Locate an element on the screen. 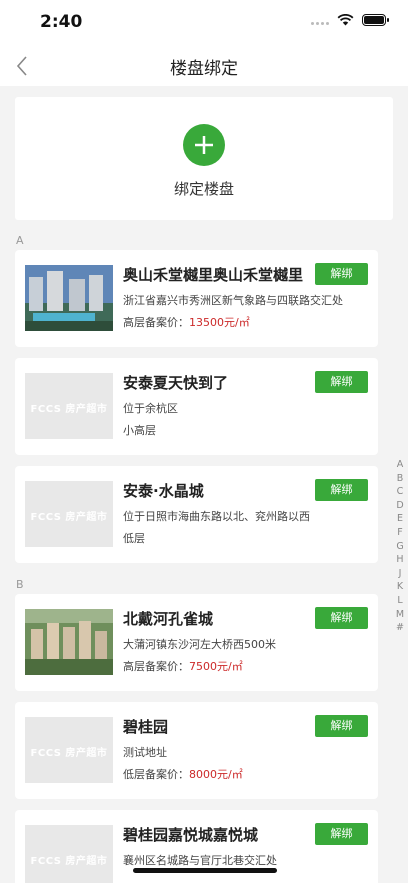 The width and height of the screenshot is (408, 883). property-card: FCCS 房产超市 安泰·水晶城 位于日照市海曲东路以北、兖州路以西 低层 解绑 is located at coordinates (196, 514).